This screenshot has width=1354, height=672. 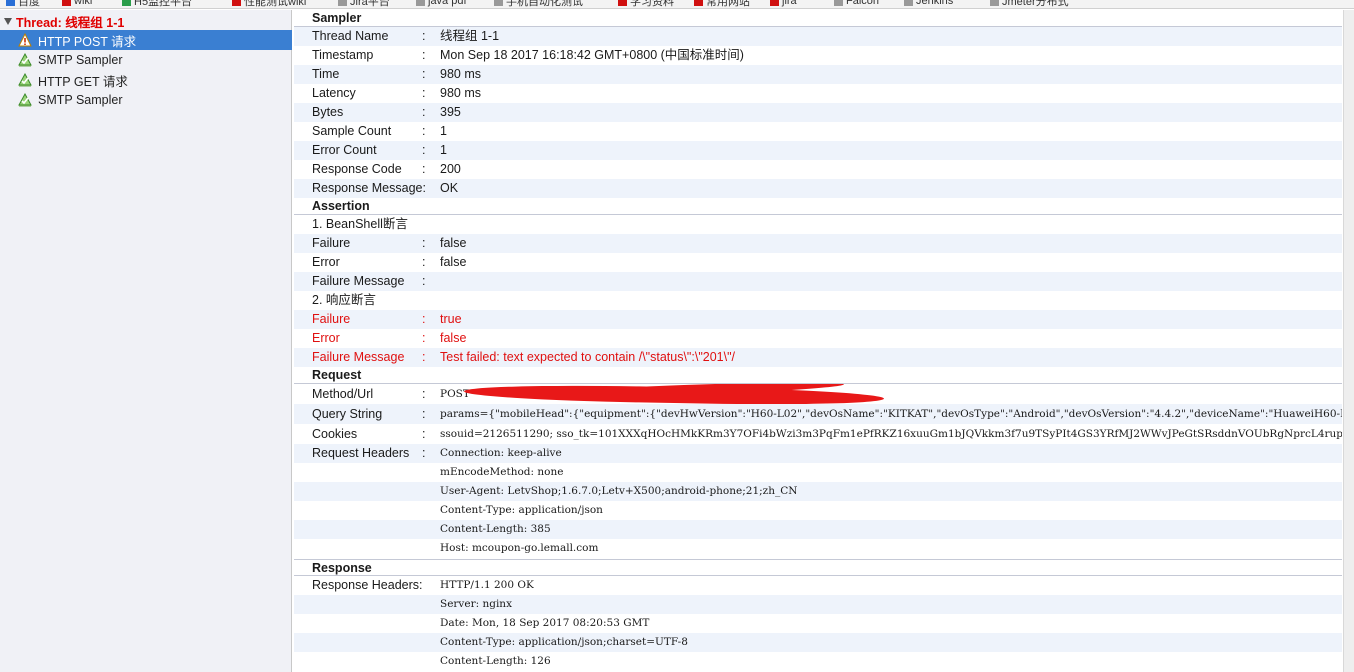 I want to click on bookmark-item: 手机自动化测试, so click(x=538, y=4).